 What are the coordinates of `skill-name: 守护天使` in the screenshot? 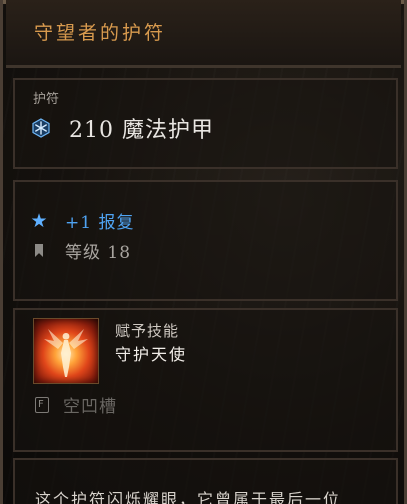 It's located at (151, 354).